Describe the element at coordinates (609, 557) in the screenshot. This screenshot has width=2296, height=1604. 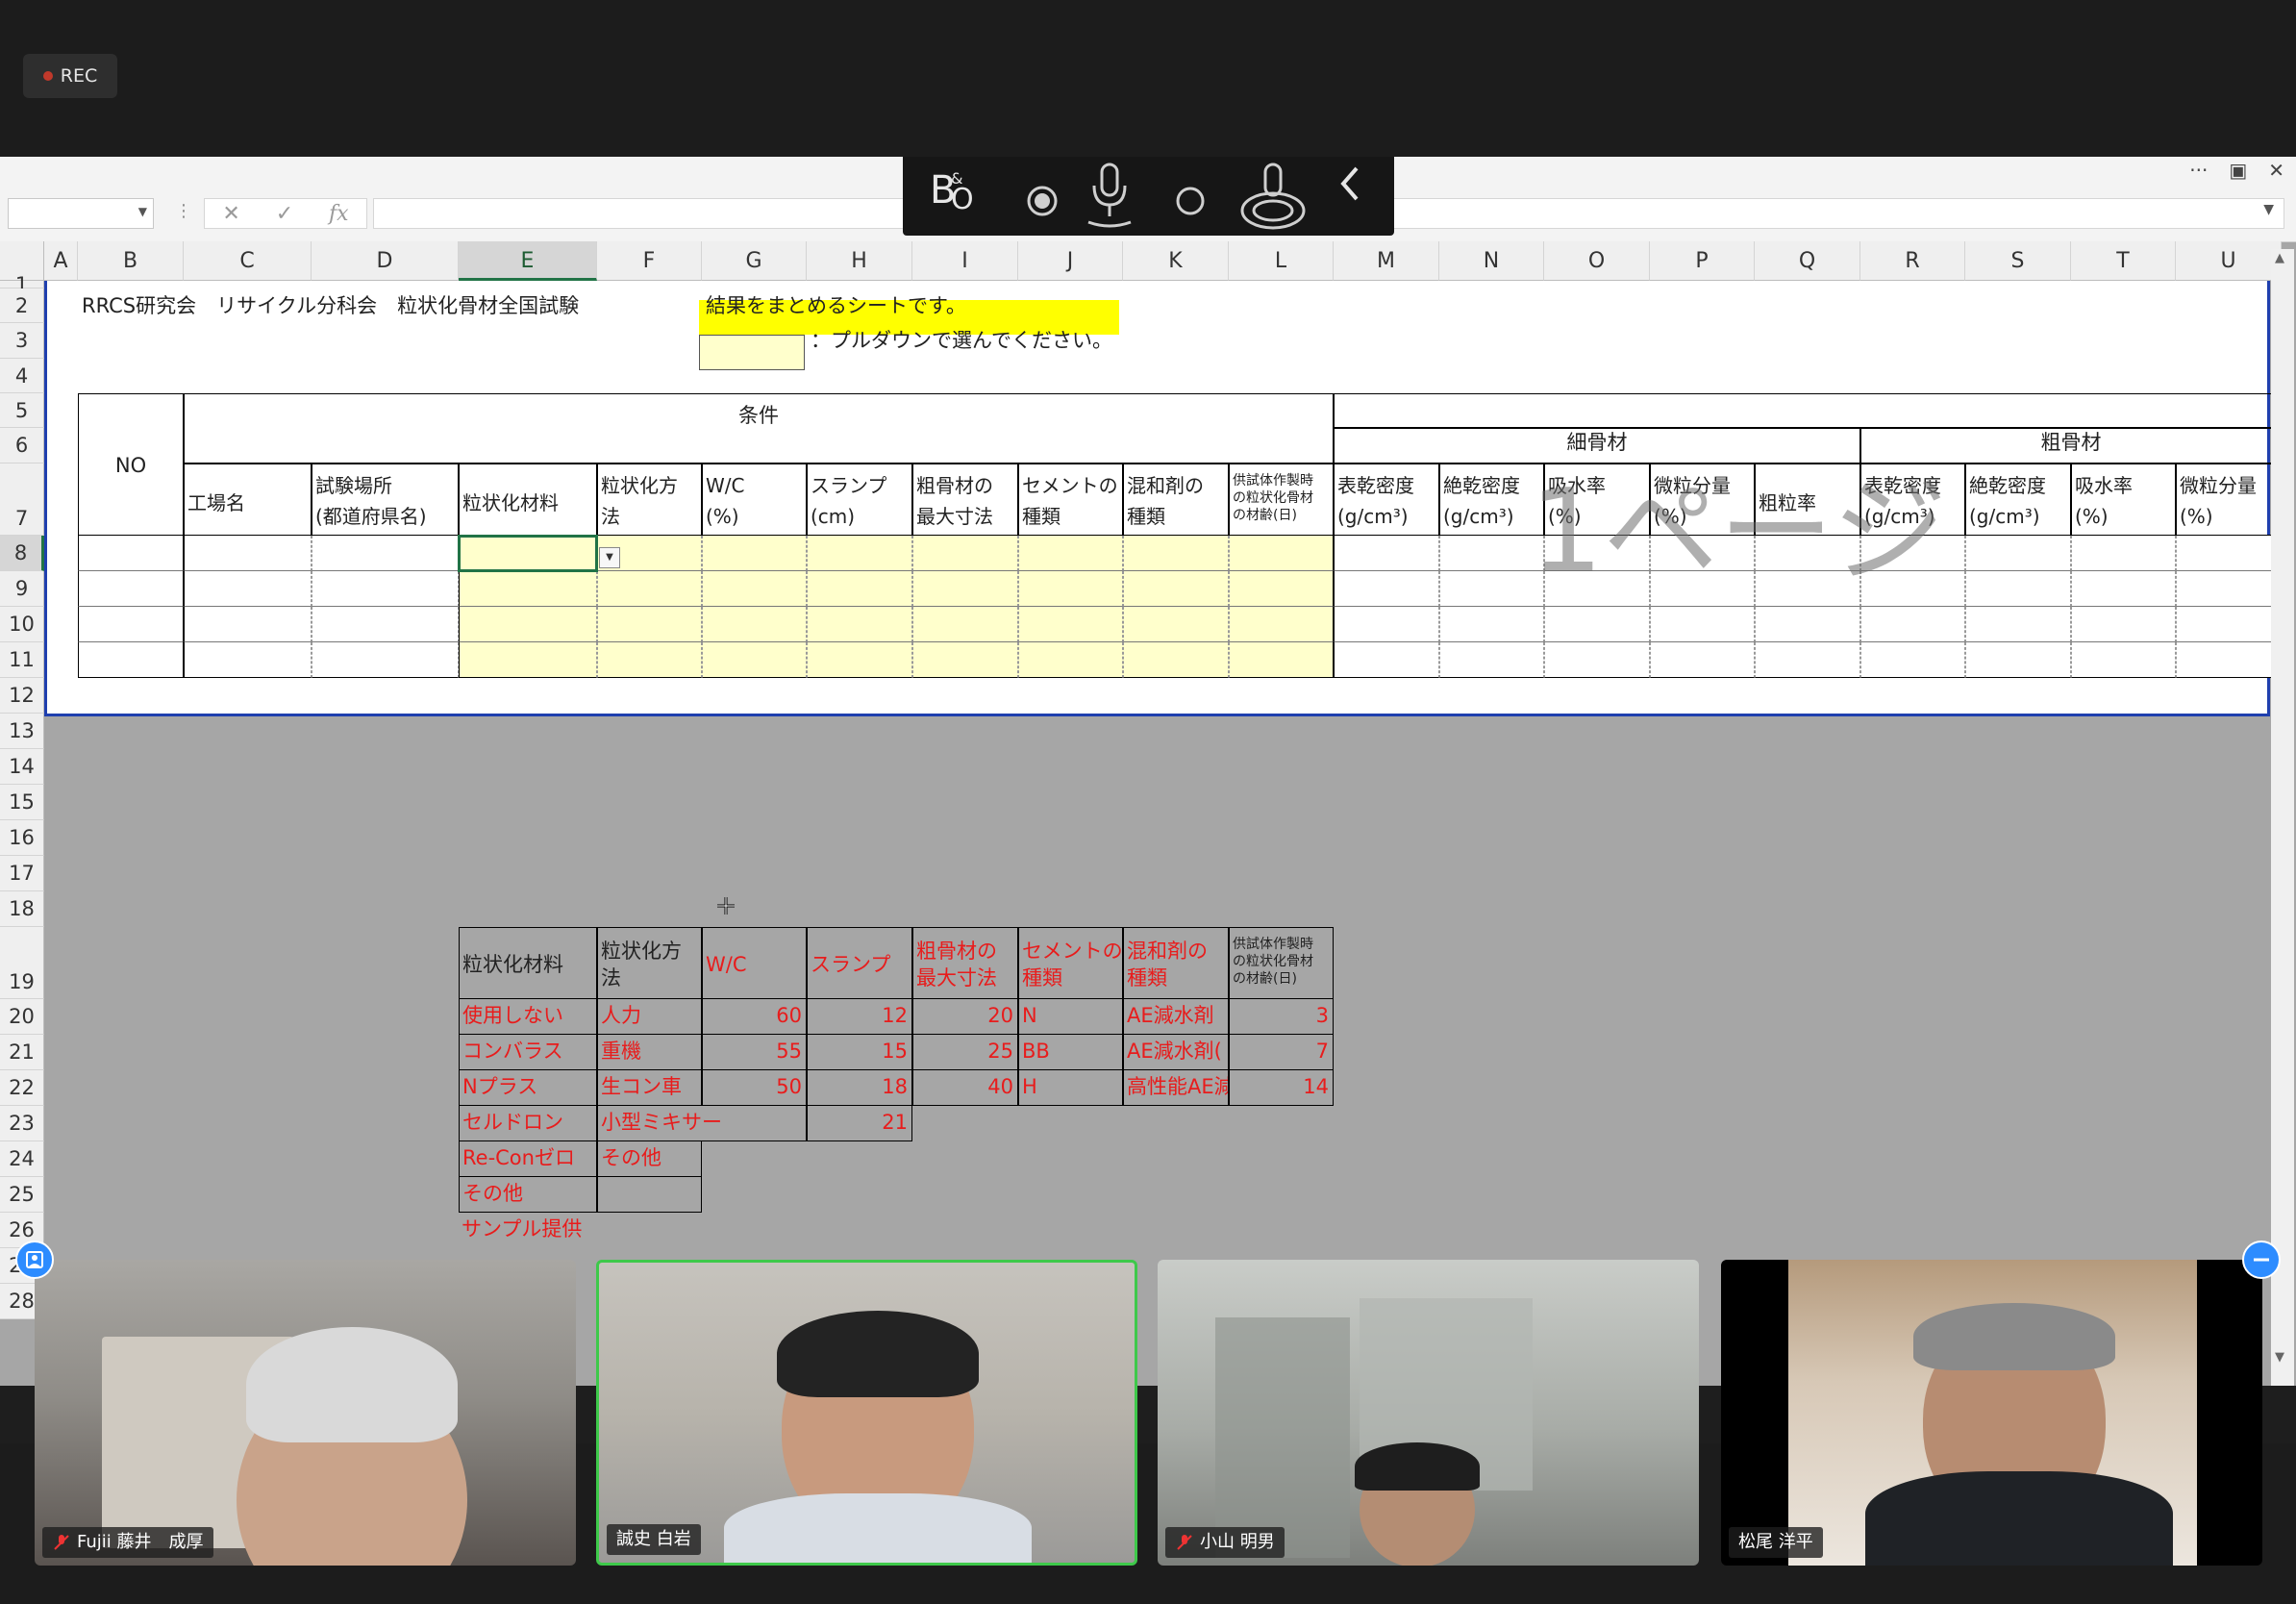
I see `dropdown-arrow-icon: ▼` at that location.